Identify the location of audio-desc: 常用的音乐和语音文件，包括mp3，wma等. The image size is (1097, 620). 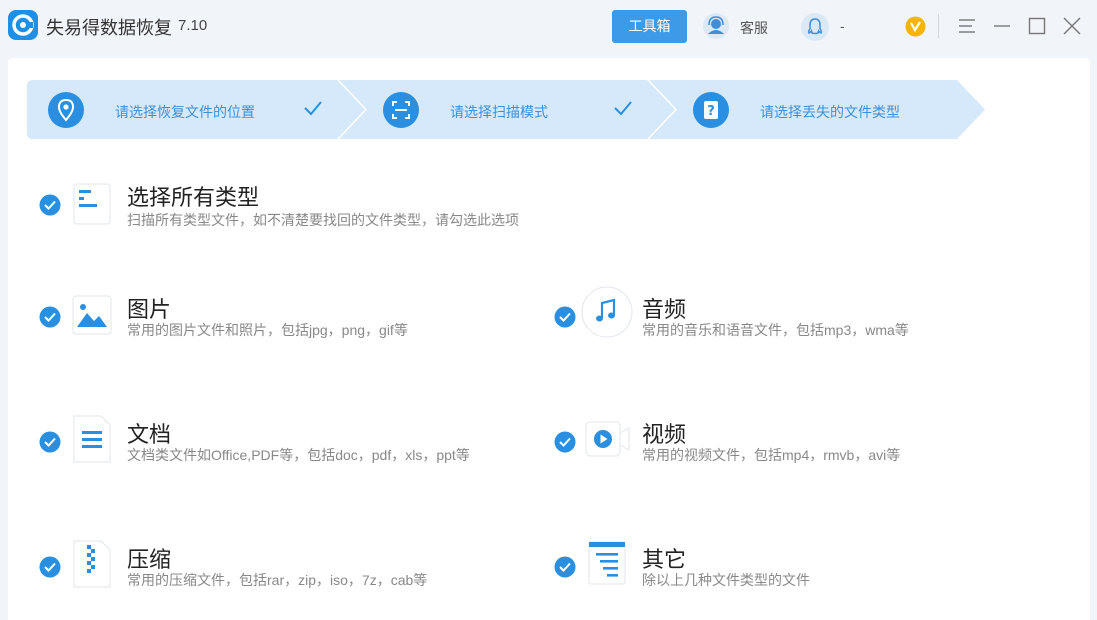
(775, 330).